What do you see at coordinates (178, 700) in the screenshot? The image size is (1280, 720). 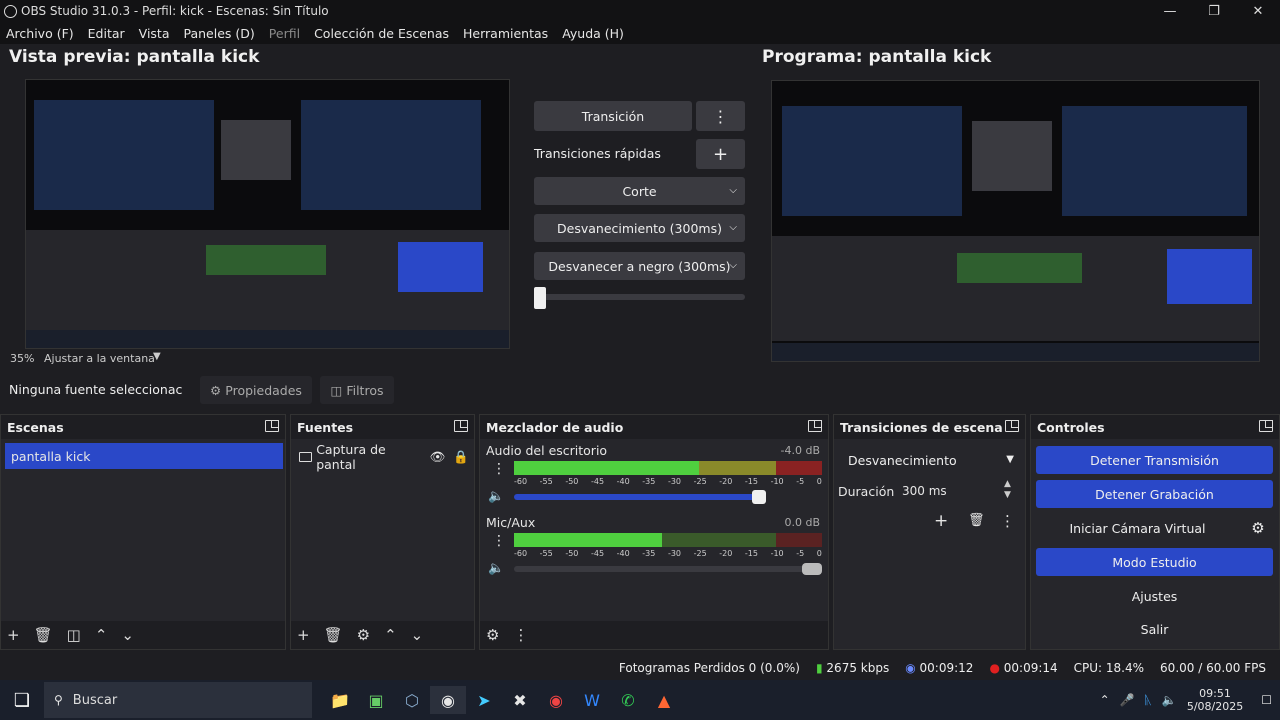 I see `taskbar-search: ⚲ Buscar` at bounding box center [178, 700].